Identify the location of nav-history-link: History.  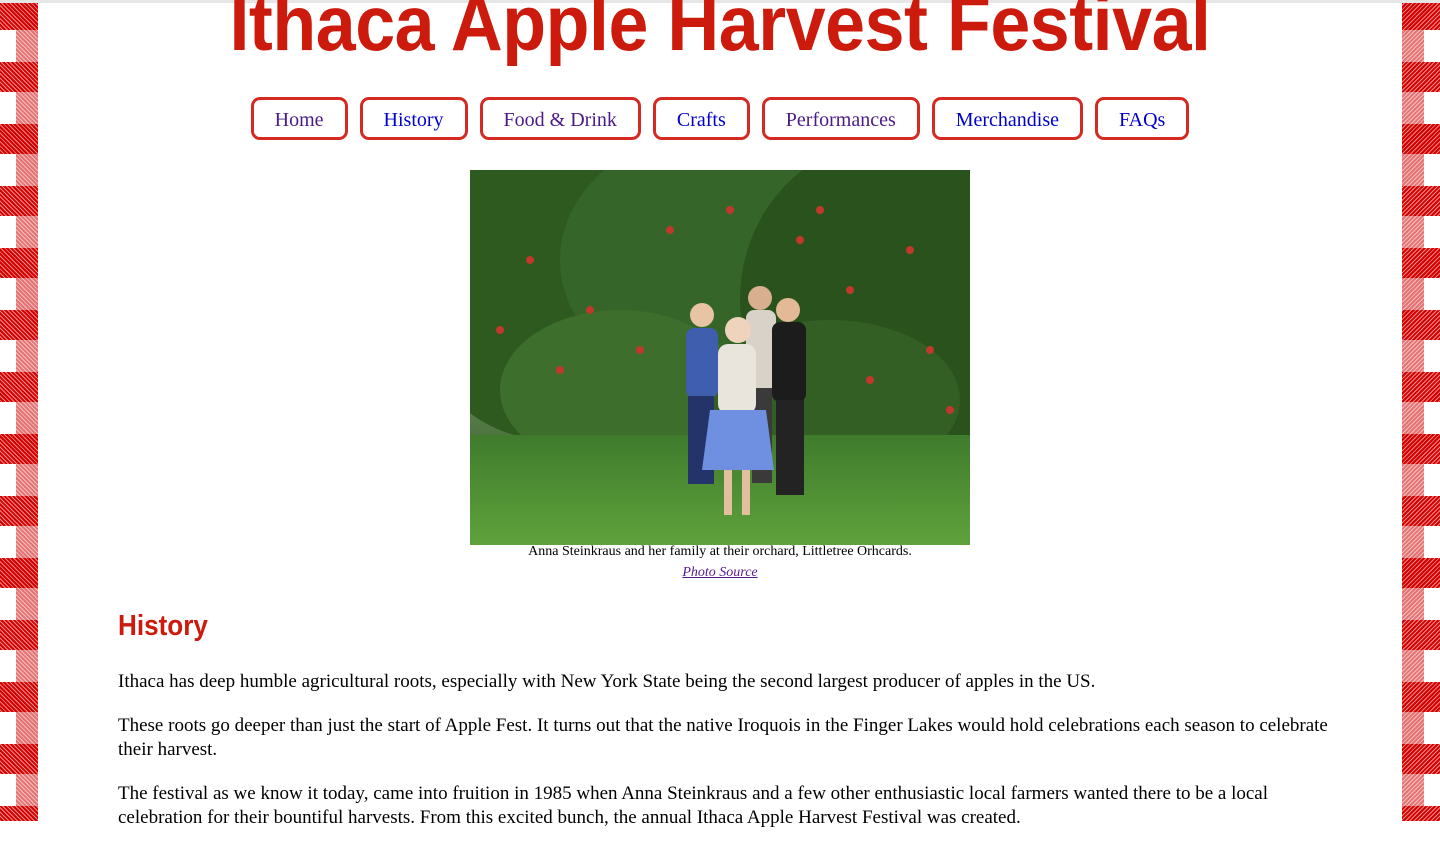
(413, 118).